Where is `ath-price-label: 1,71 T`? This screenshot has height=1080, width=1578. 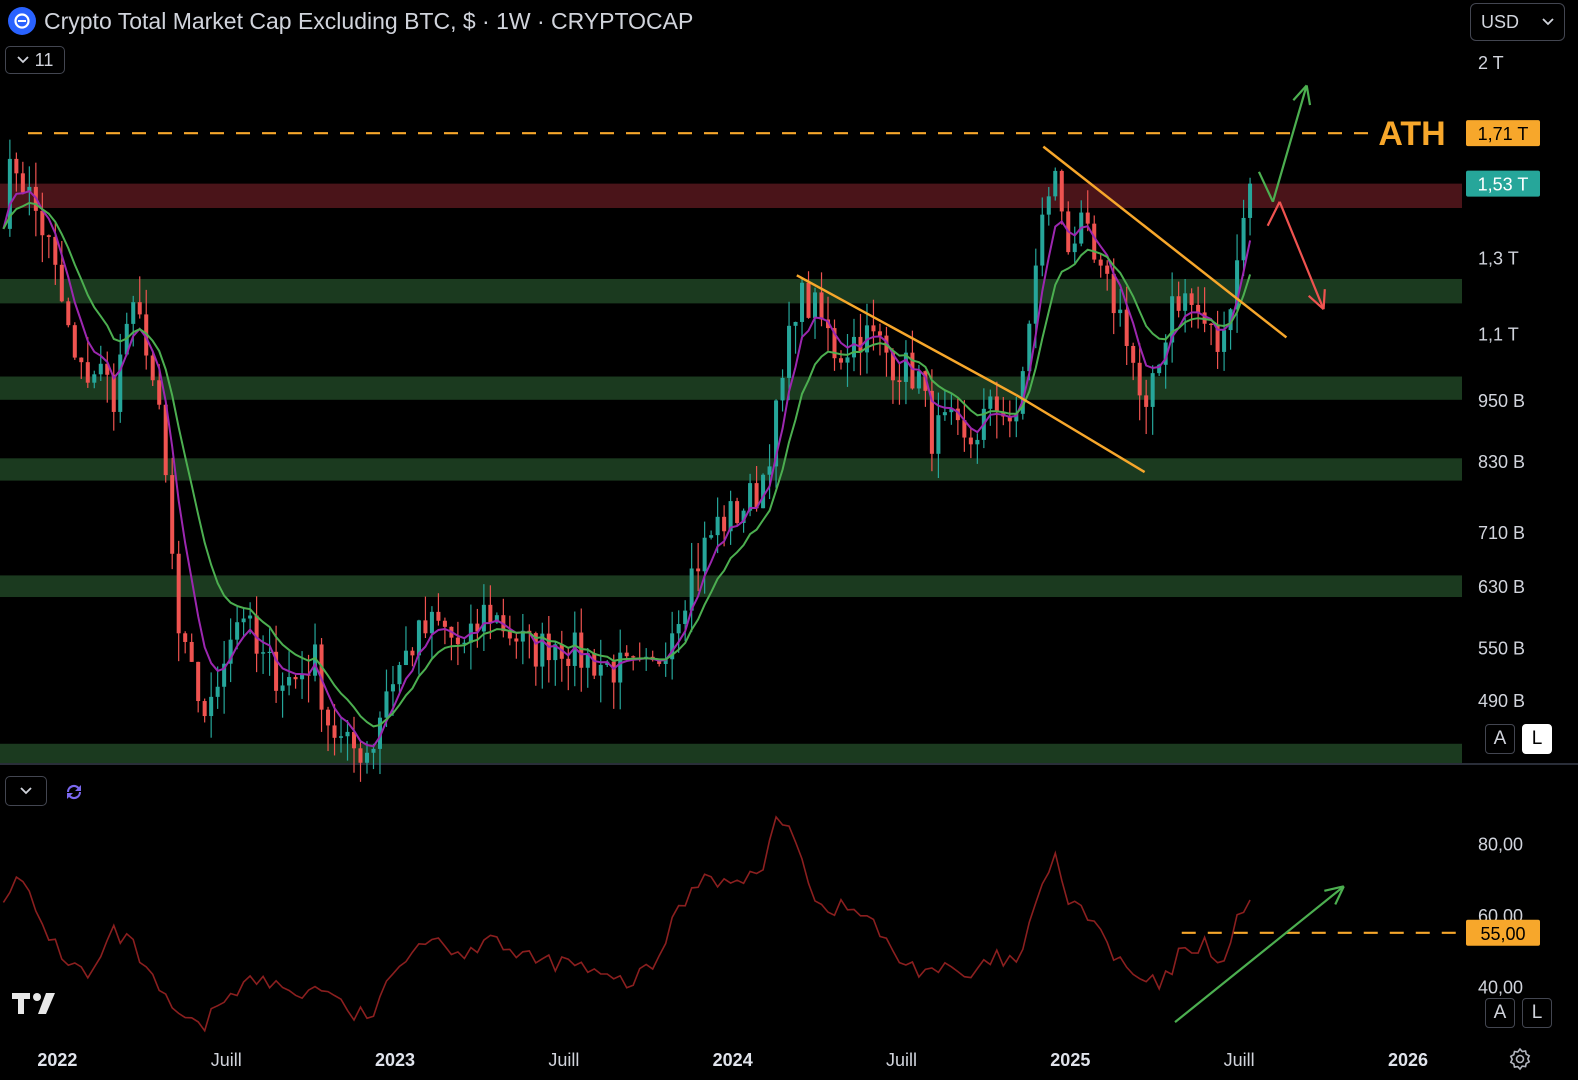 ath-price-label: 1,71 T is located at coordinates (1503, 134).